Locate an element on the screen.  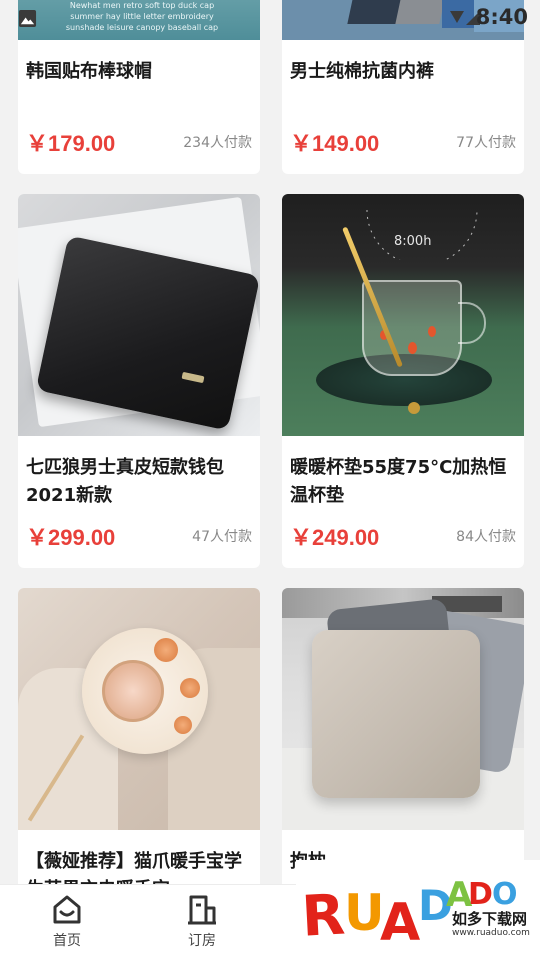
image-icon is located at coordinates (27, 18).